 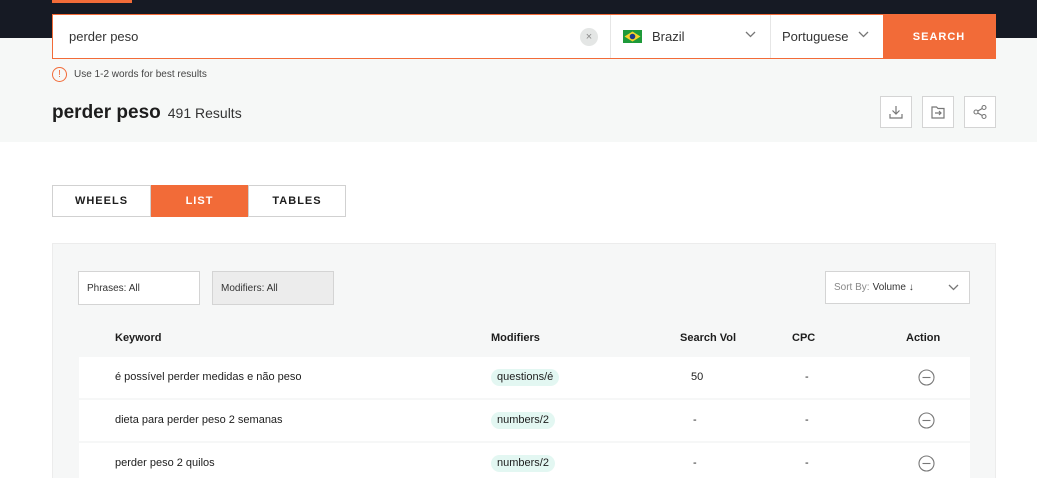 I want to click on search-input-wrapper: ×, so click(x=332, y=36).